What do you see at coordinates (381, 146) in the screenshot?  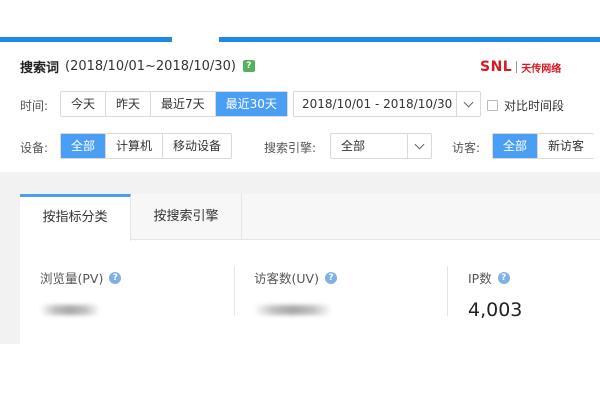 I see `engine-select: 全部` at bounding box center [381, 146].